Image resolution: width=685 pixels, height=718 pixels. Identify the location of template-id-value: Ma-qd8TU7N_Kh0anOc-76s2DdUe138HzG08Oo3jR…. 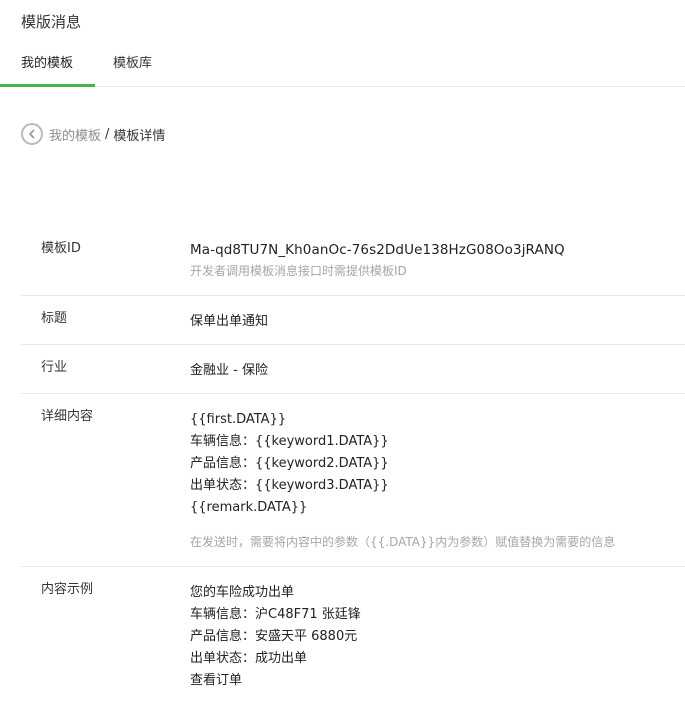
(377, 250).